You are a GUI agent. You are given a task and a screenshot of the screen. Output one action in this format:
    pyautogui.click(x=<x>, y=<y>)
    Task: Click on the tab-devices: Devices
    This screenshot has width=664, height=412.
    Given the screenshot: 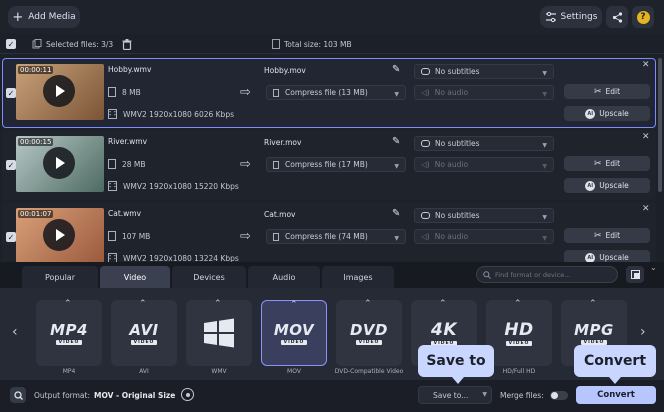 What is the action you would take?
    pyautogui.click(x=209, y=277)
    